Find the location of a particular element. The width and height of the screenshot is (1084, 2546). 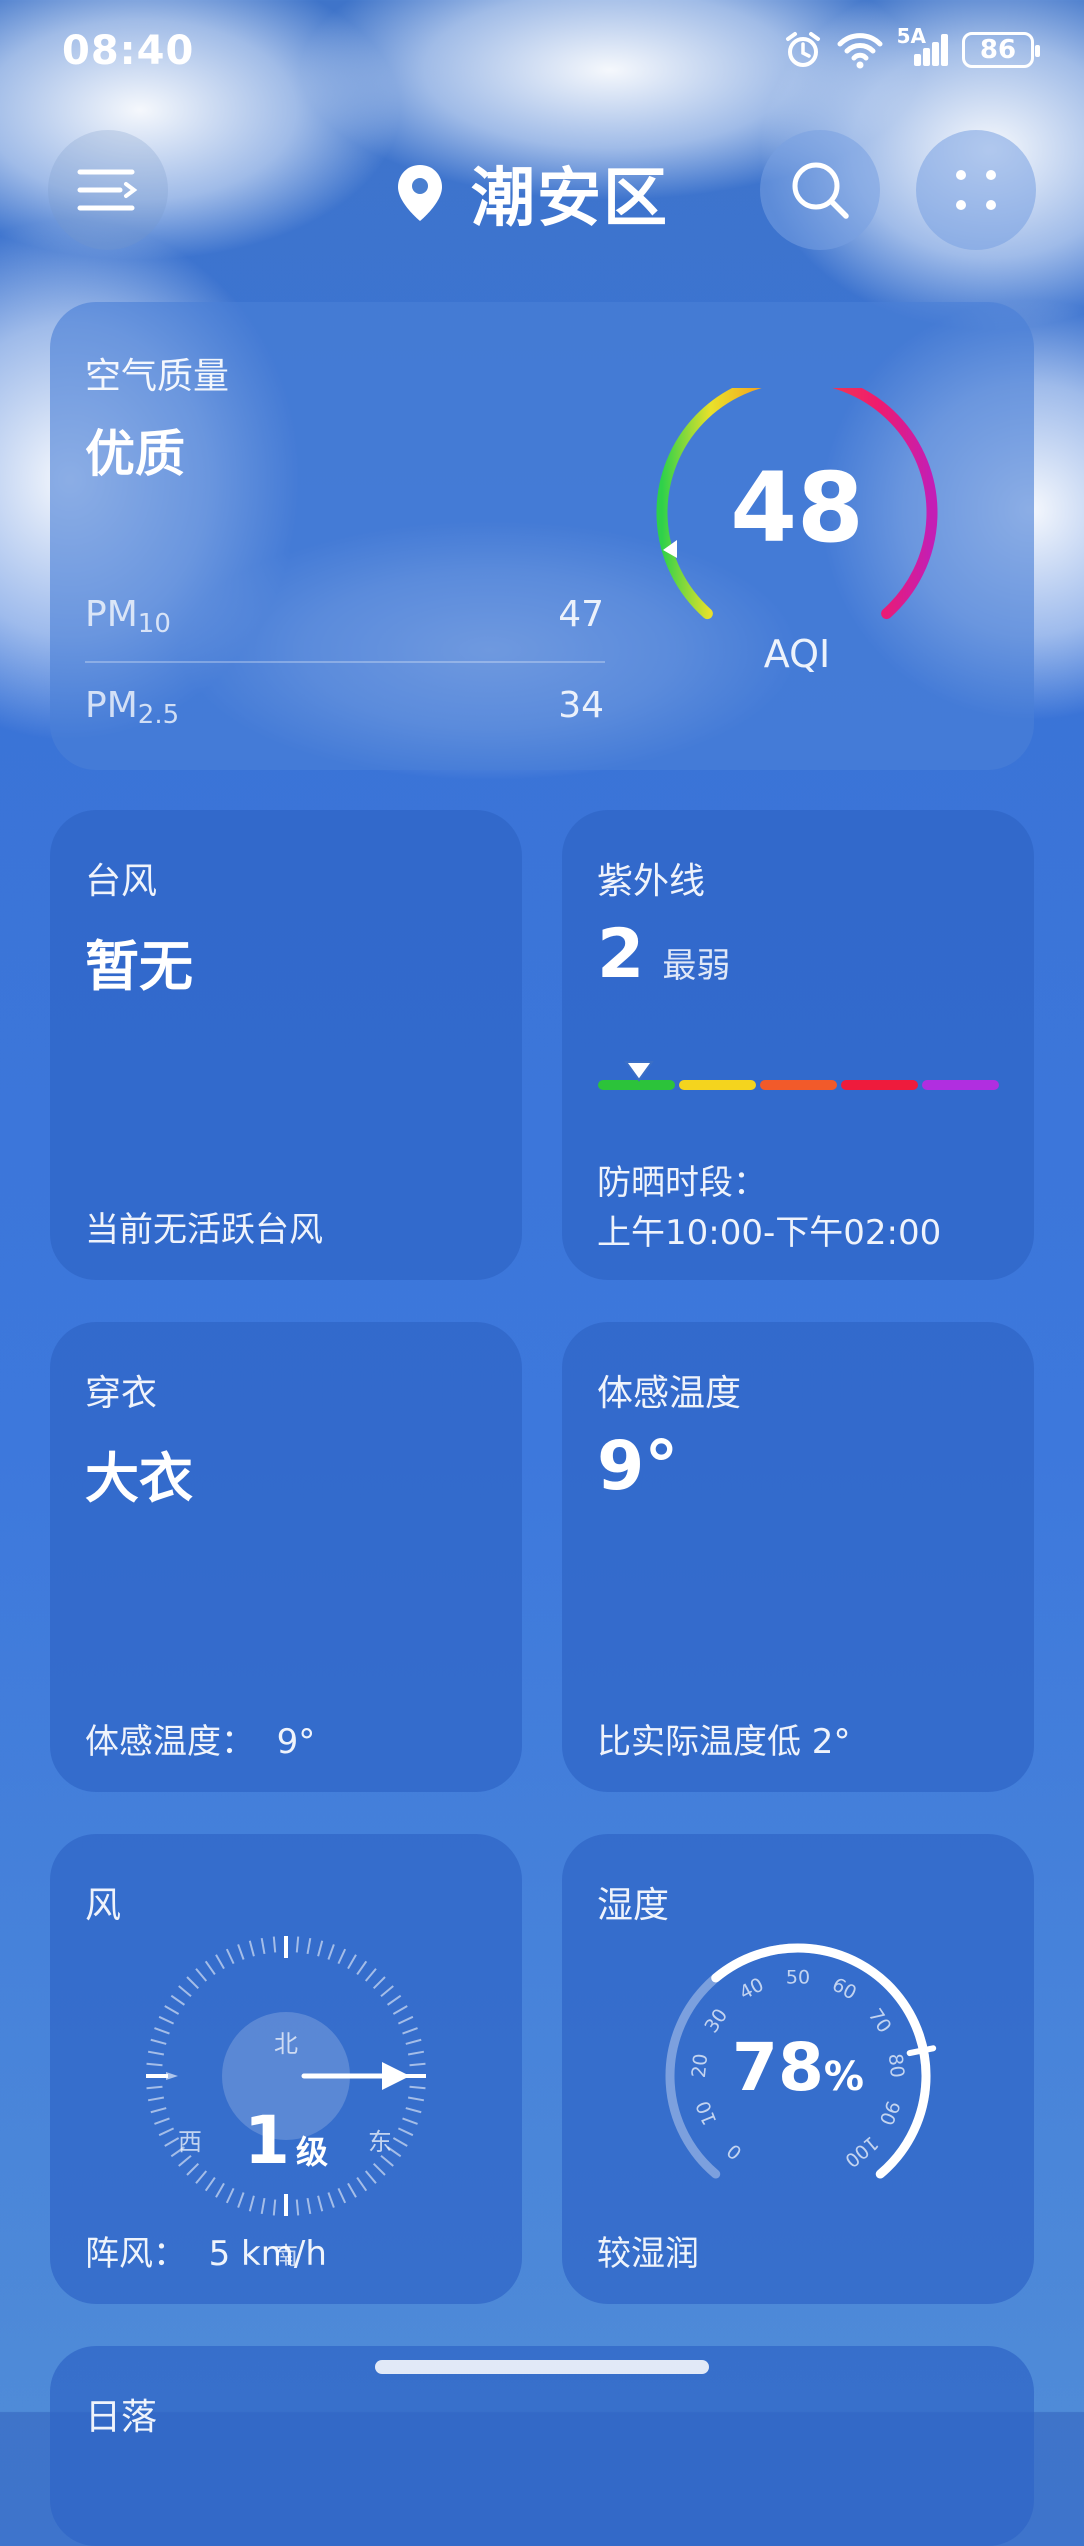

more-button is located at coordinates (976, 190).